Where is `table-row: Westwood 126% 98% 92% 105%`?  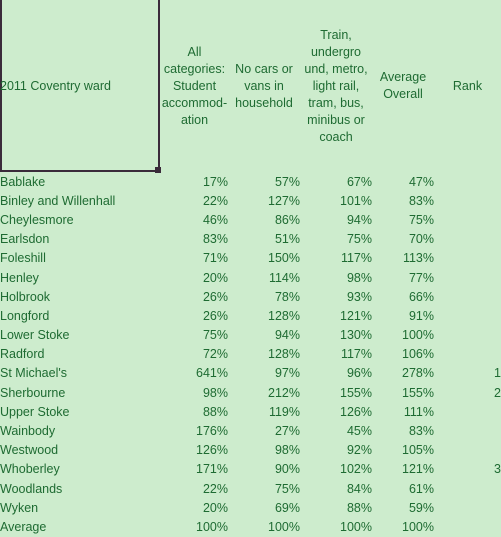 table-row: Westwood 126% 98% 92% 105% is located at coordinates (250, 450).